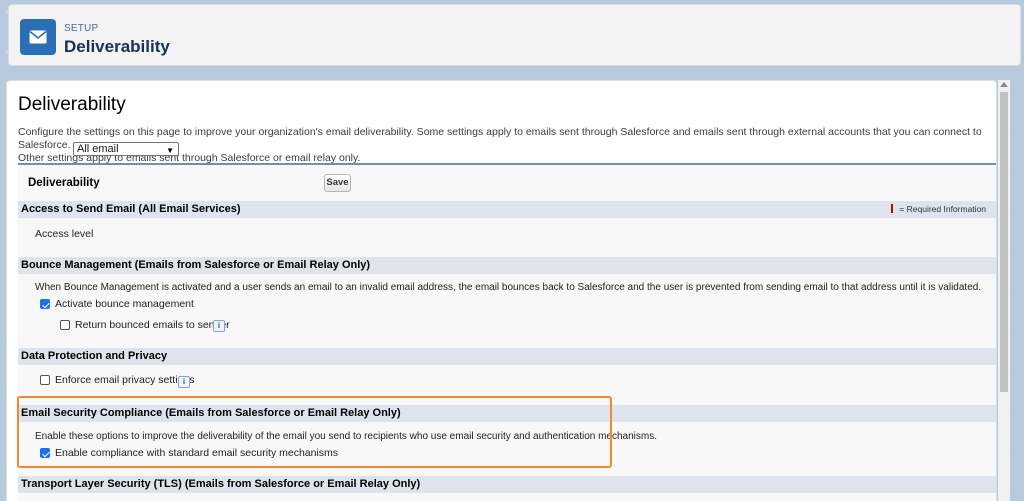 This screenshot has height=501, width=1024. What do you see at coordinates (64, 234) in the screenshot?
I see `access-level-label: Access level` at bounding box center [64, 234].